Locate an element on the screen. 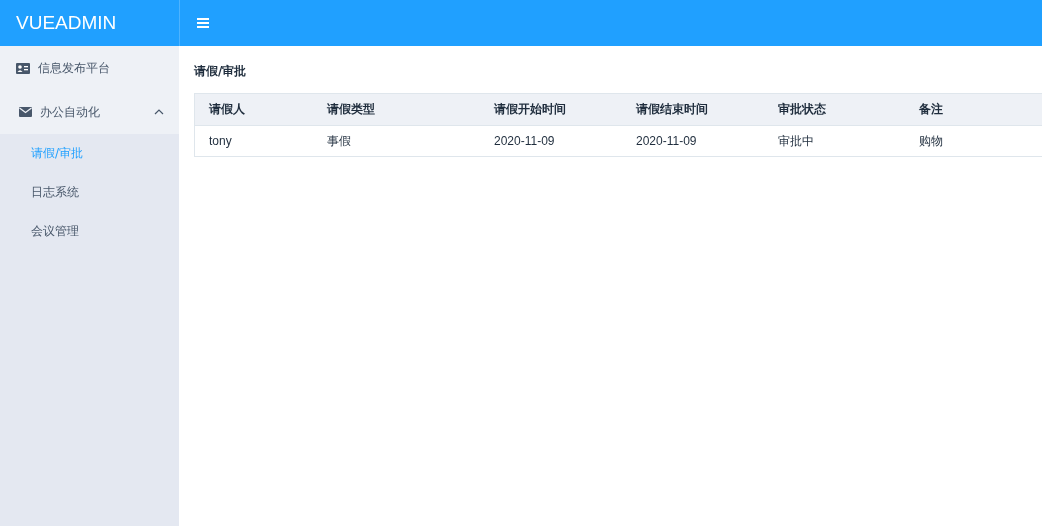 This screenshot has width=1042, height=526. chevron-up-icon is located at coordinates (159, 112).